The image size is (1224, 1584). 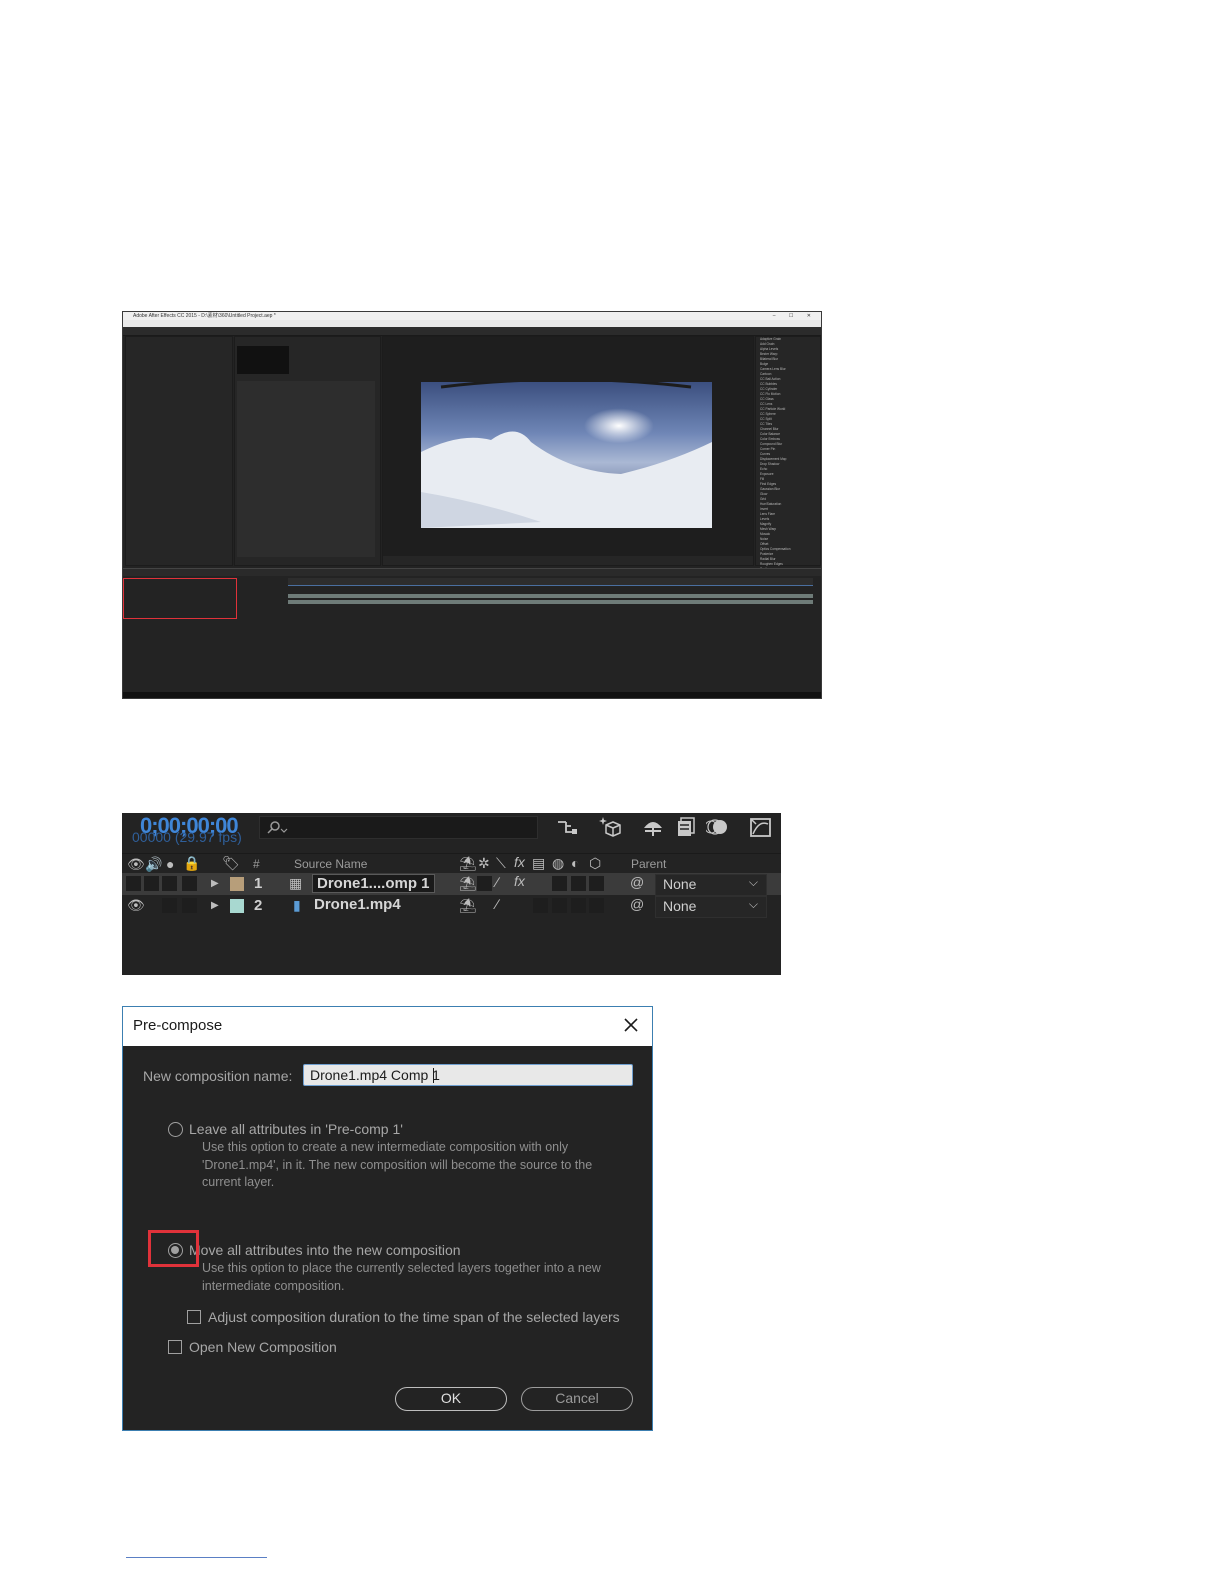 What do you see at coordinates (187, 837) in the screenshot?
I see `frame-rate-info: 00000 (29.97 fps)` at bounding box center [187, 837].